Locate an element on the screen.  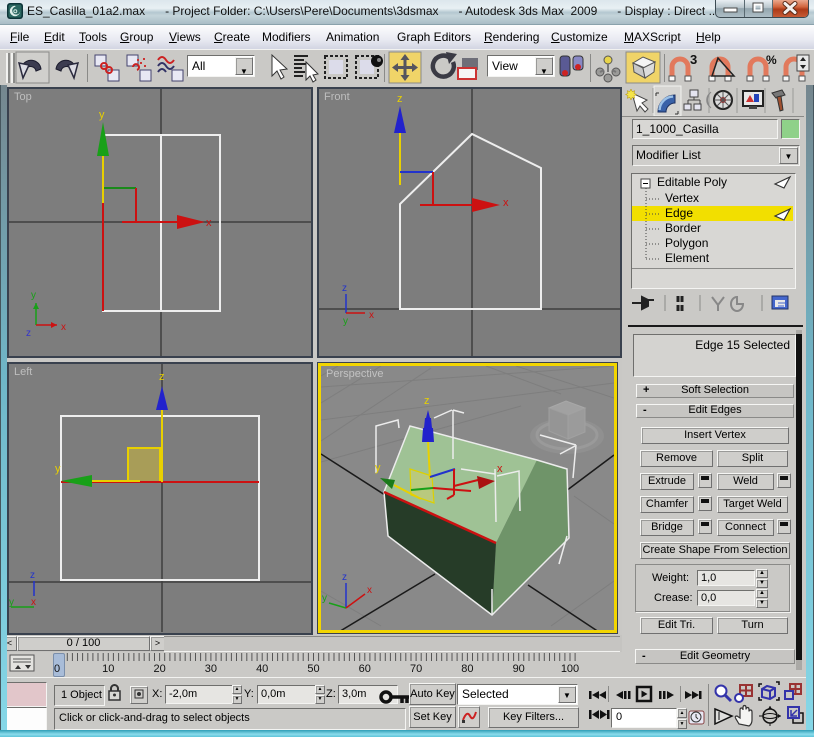
svg-text: 80 is located at coordinates (467, 669).